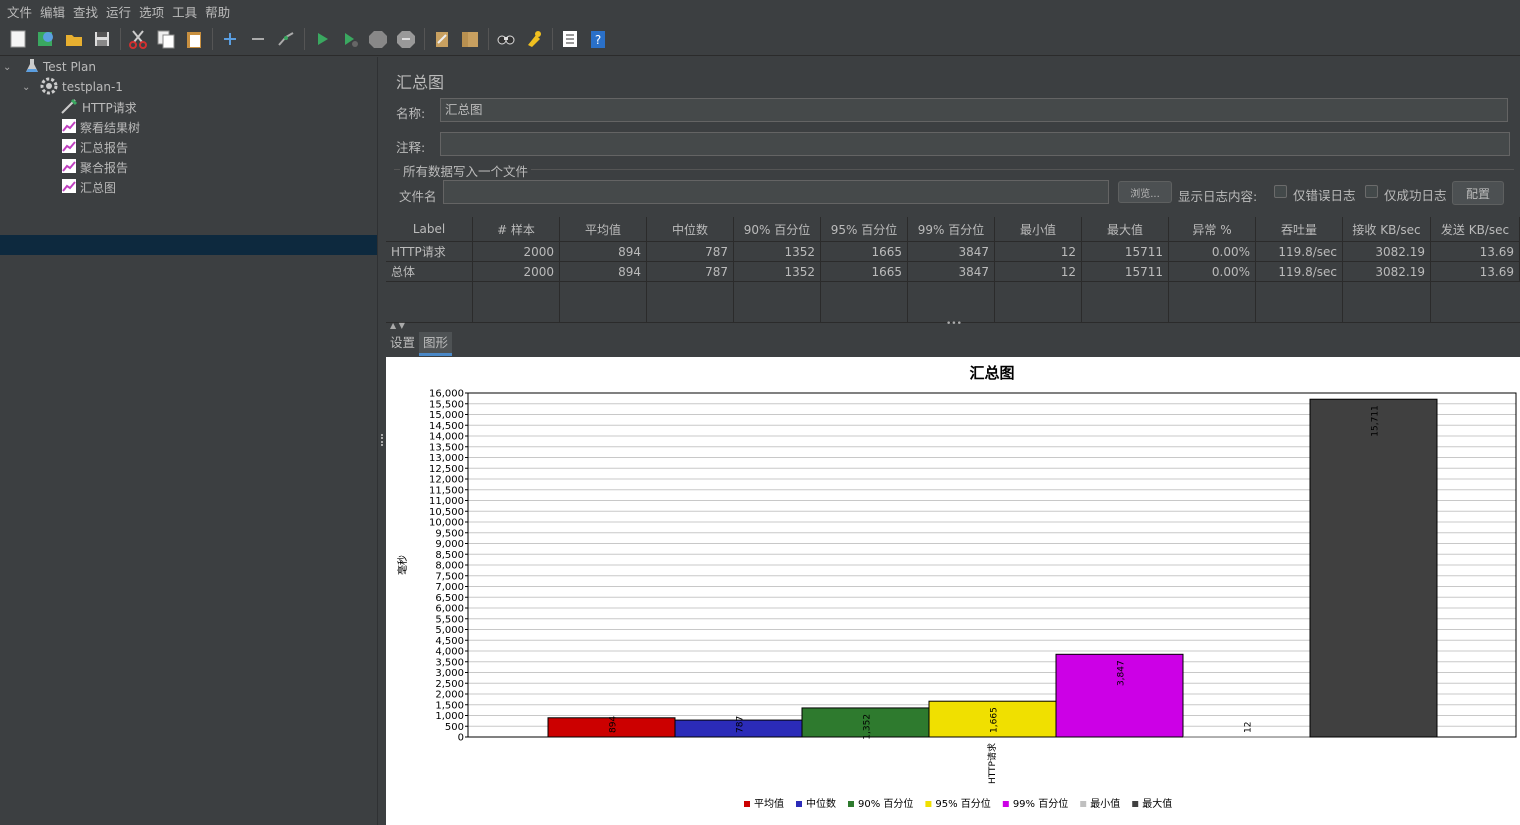 This screenshot has width=1520, height=825. What do you see at coordinates (516, 229) in the screenshot?
I see `column-header: # 样本` at bounding box center [516, 229].